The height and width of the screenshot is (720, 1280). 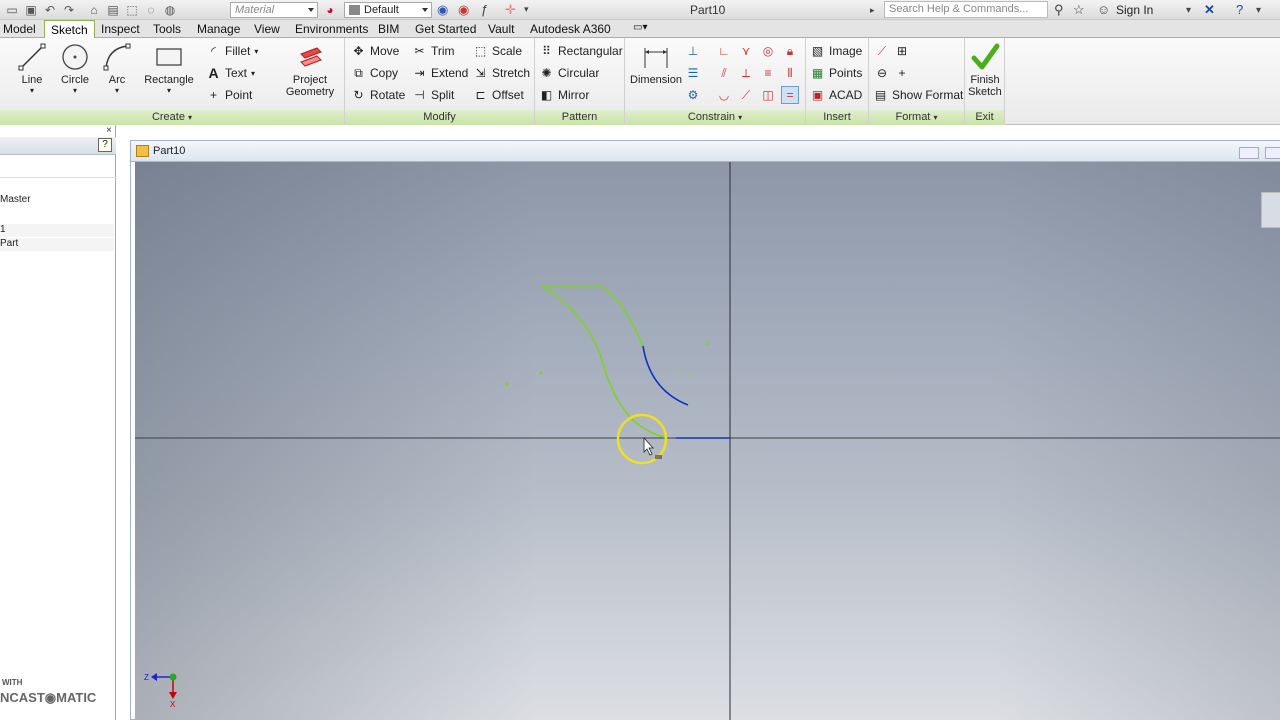 I want to click on tab-vault: Vault, so click(x=501, y=29).